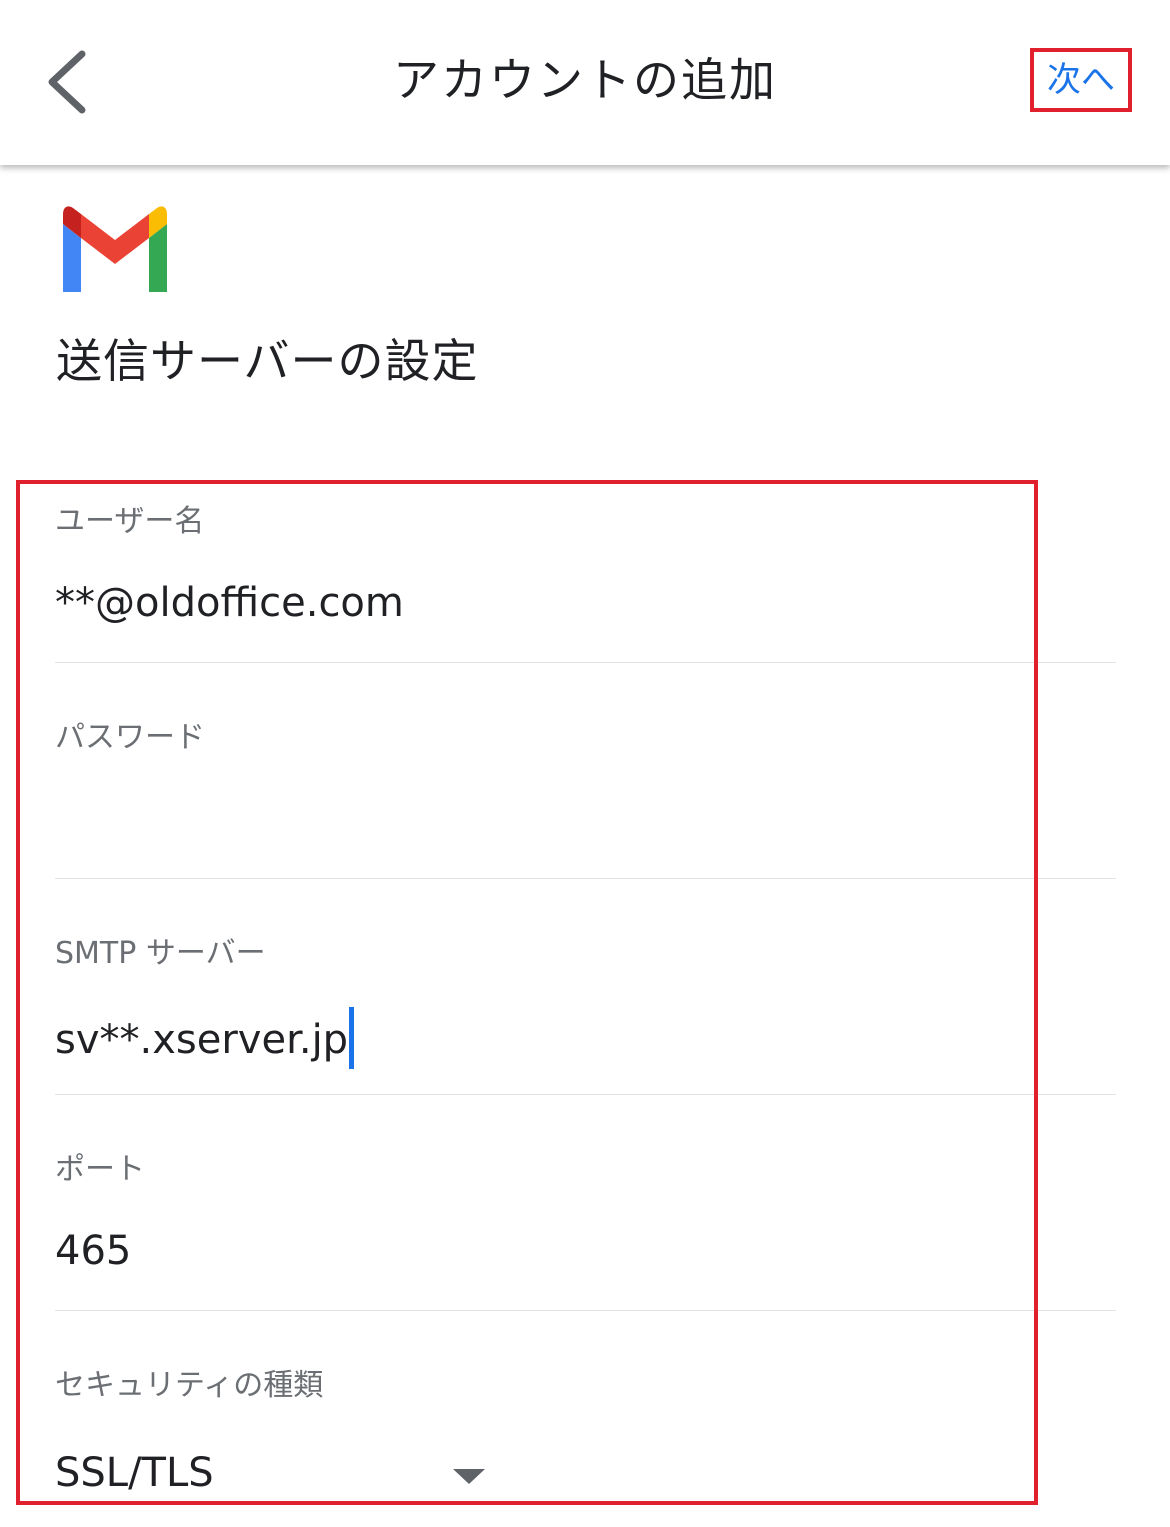  Describe the element at coordinates (545, 1038) in the screenshot. I see `smtp-server-input: sv**.xserver.jp` at that location.